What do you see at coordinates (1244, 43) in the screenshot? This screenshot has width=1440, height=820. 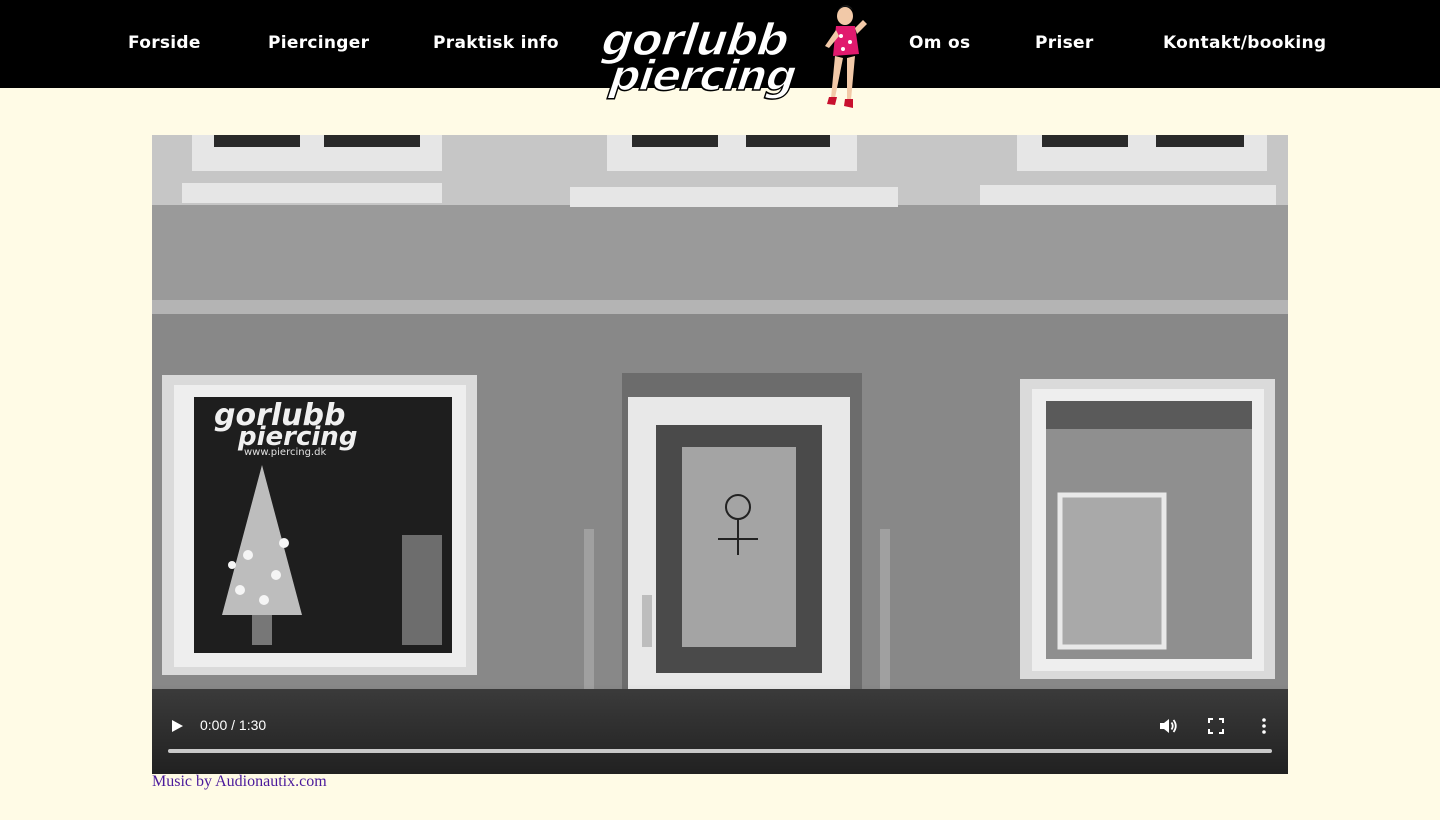 I see `nav-item-kontakt-booking: Kontakt/booking` at bounding box center [1244, 43].